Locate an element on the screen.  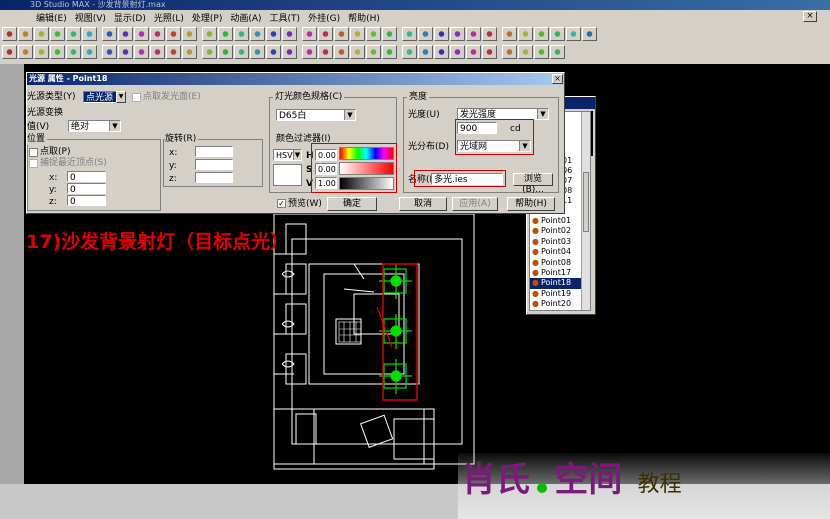
menu-item: 显示(D) is located at coordinates (130, 17).